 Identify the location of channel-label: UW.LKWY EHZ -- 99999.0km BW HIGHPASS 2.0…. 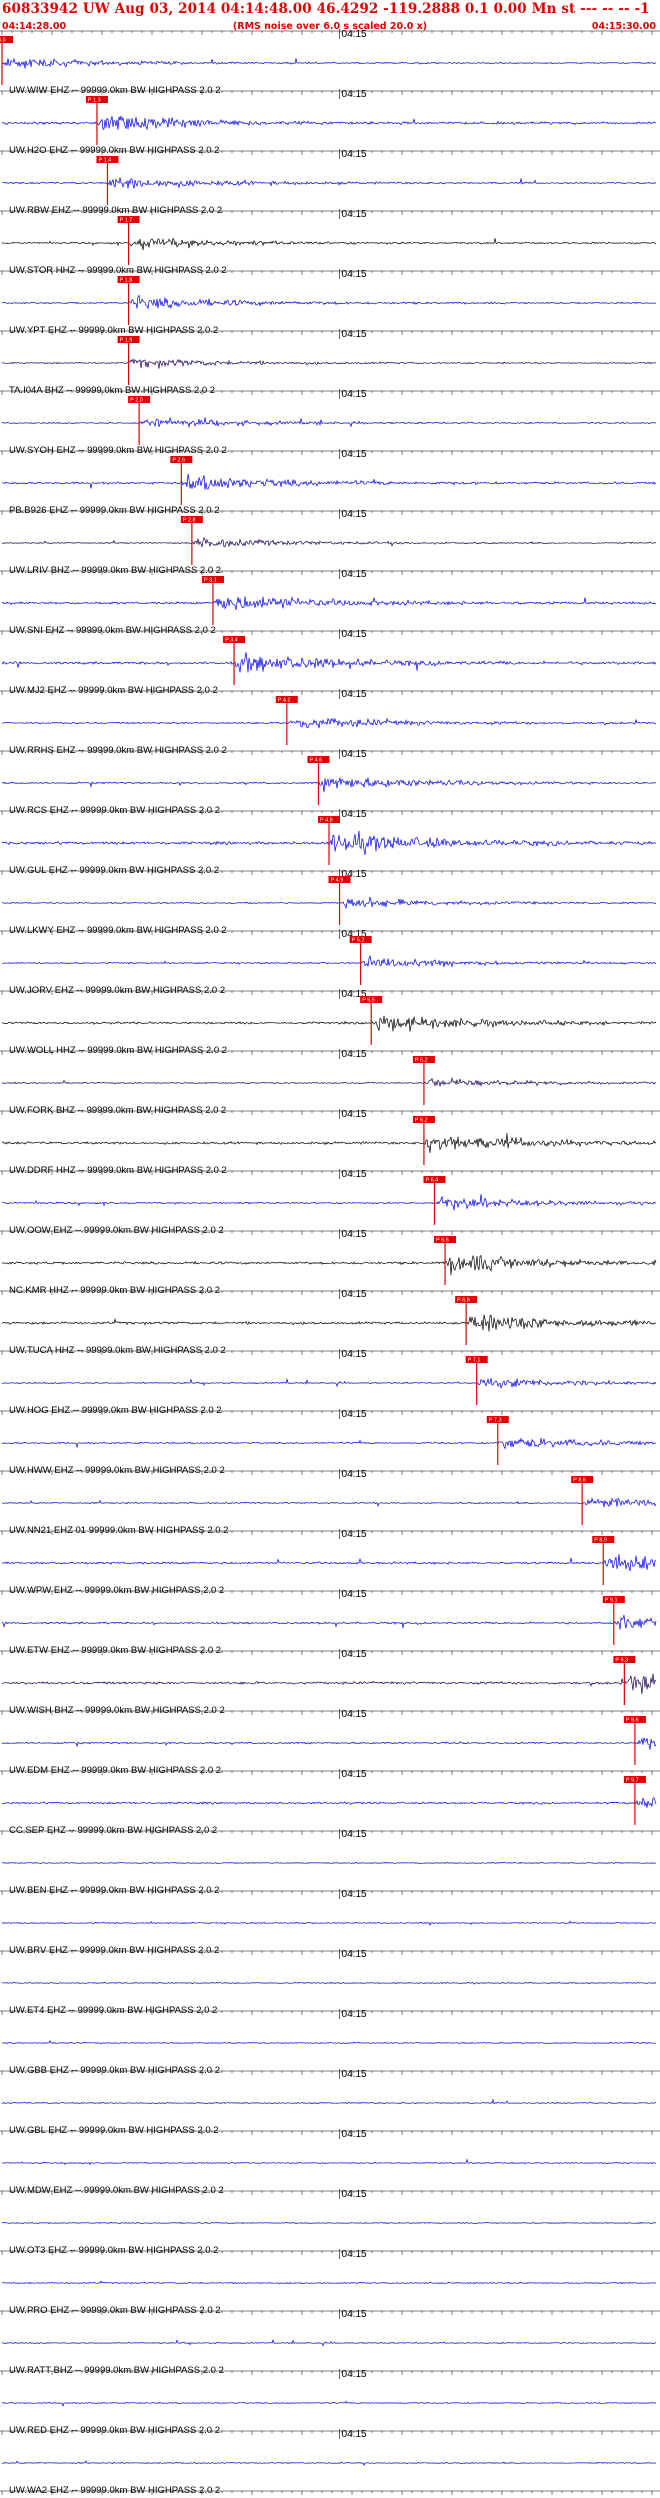
(118, 930).